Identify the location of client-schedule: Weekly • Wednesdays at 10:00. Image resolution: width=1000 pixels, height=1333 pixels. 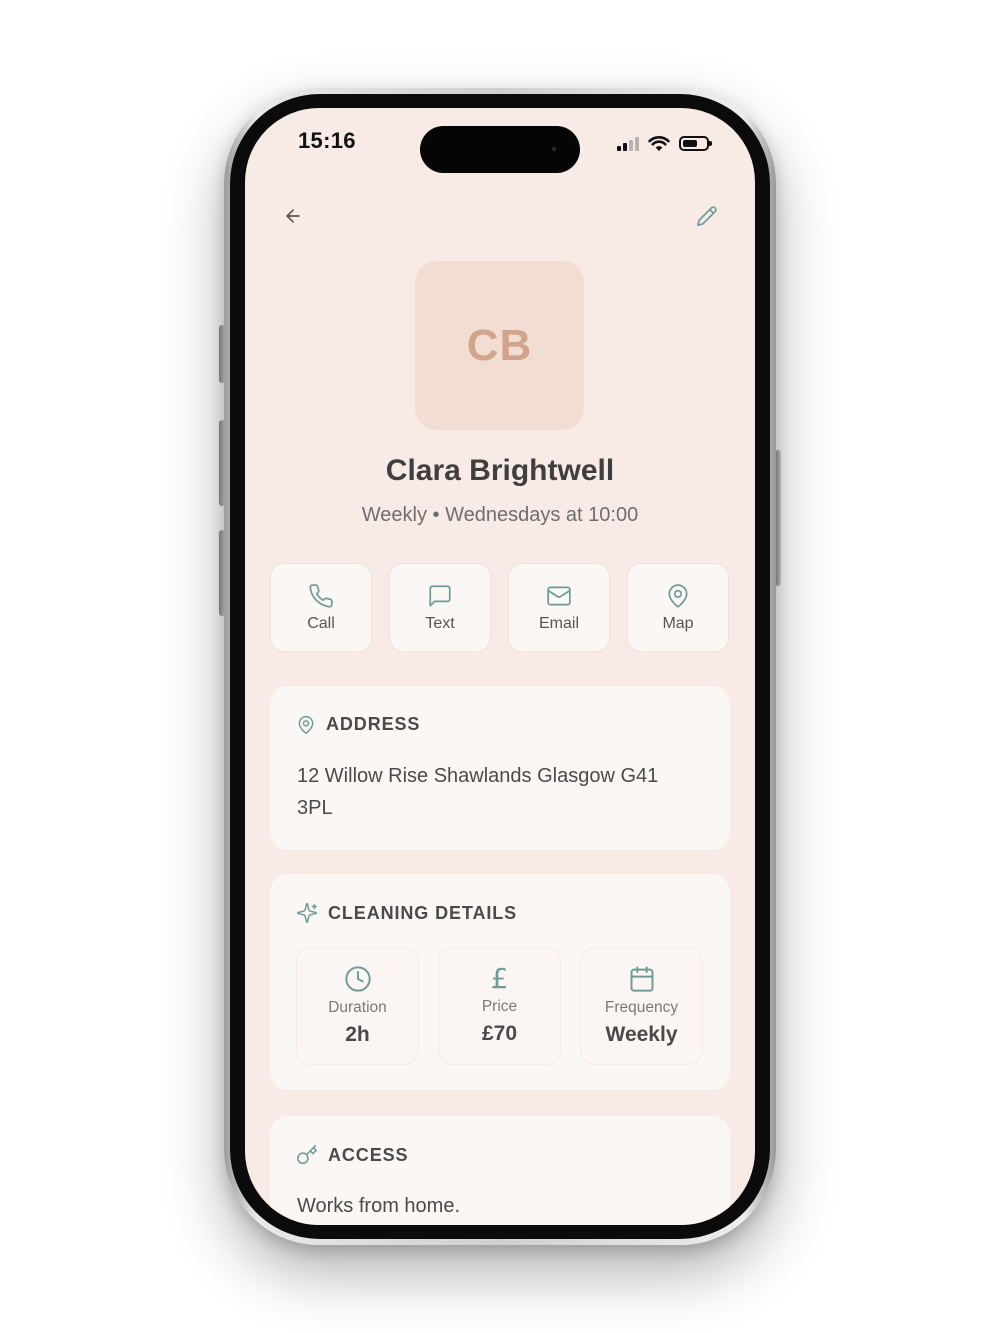
(500, 515).